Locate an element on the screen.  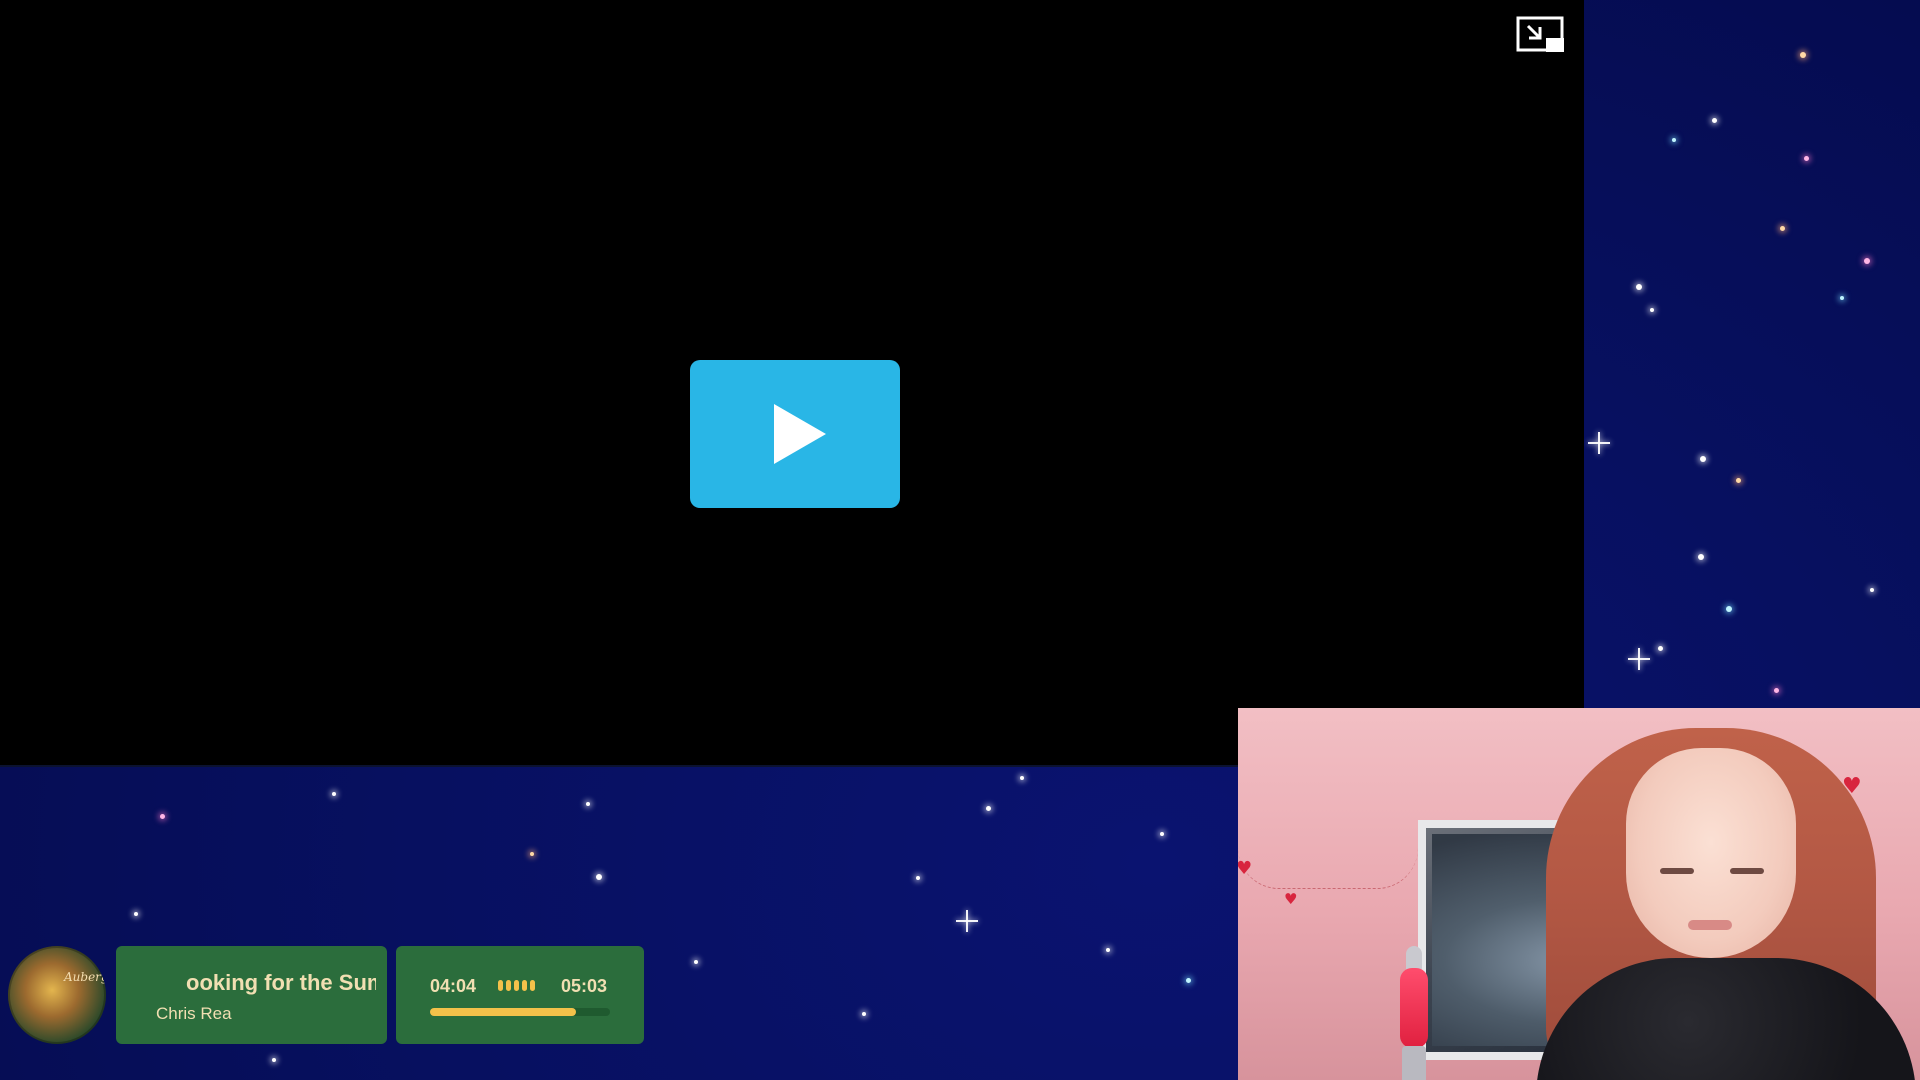
play-button is located at coordinates (795, 434).